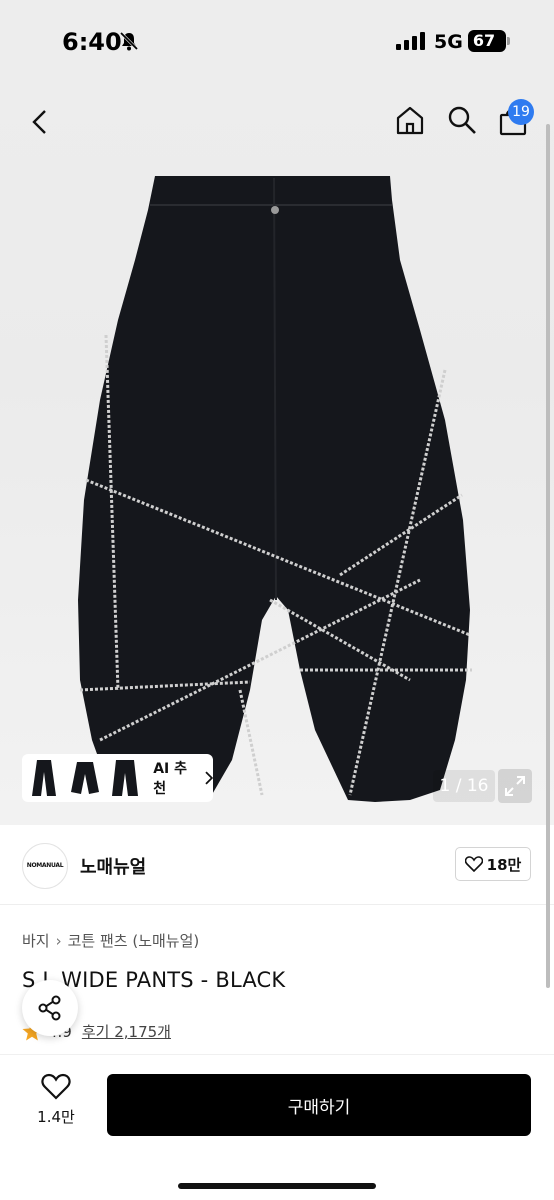 The width and height of the screenshot is (554, 1200). I want to click on share-button, so click(50, 1008).